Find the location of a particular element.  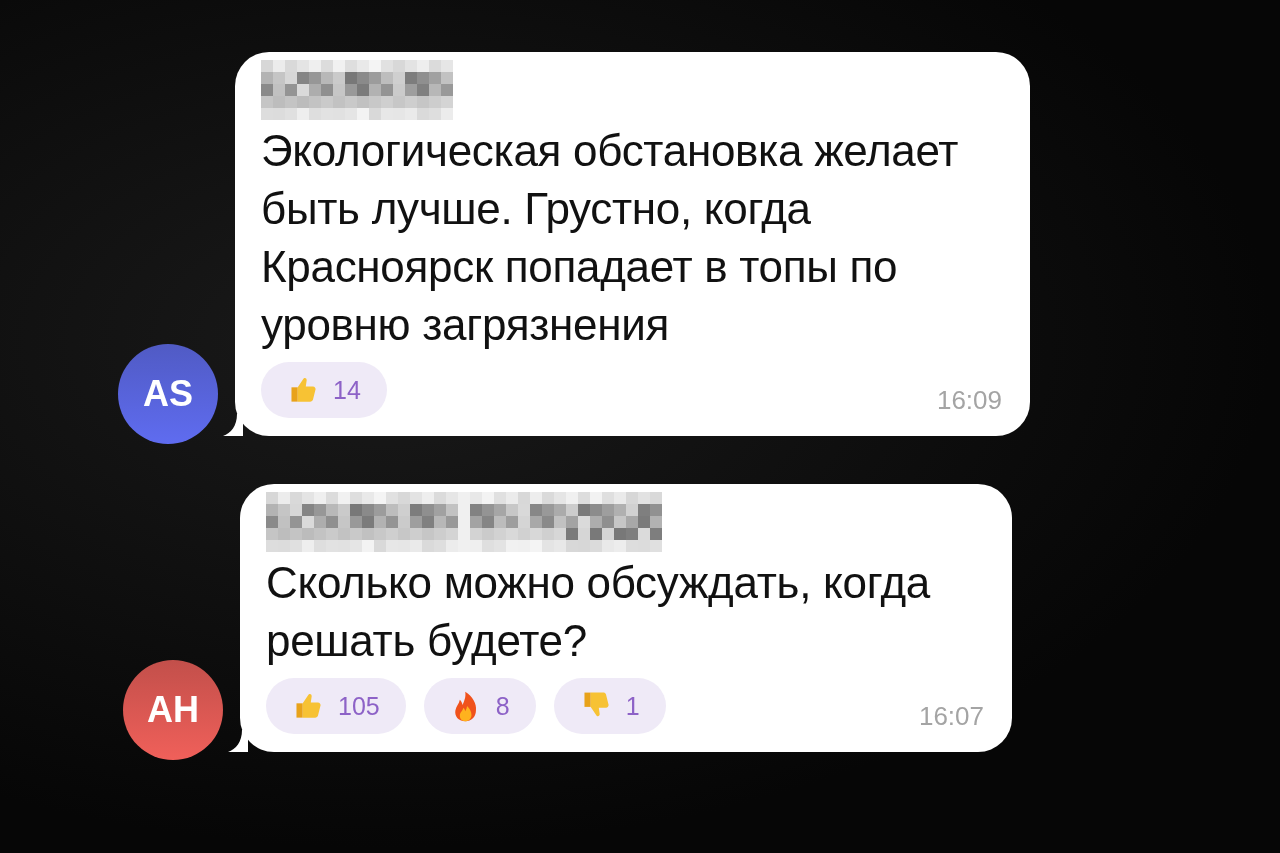

reaction-button: 8 is located at coordinates (479, 706).